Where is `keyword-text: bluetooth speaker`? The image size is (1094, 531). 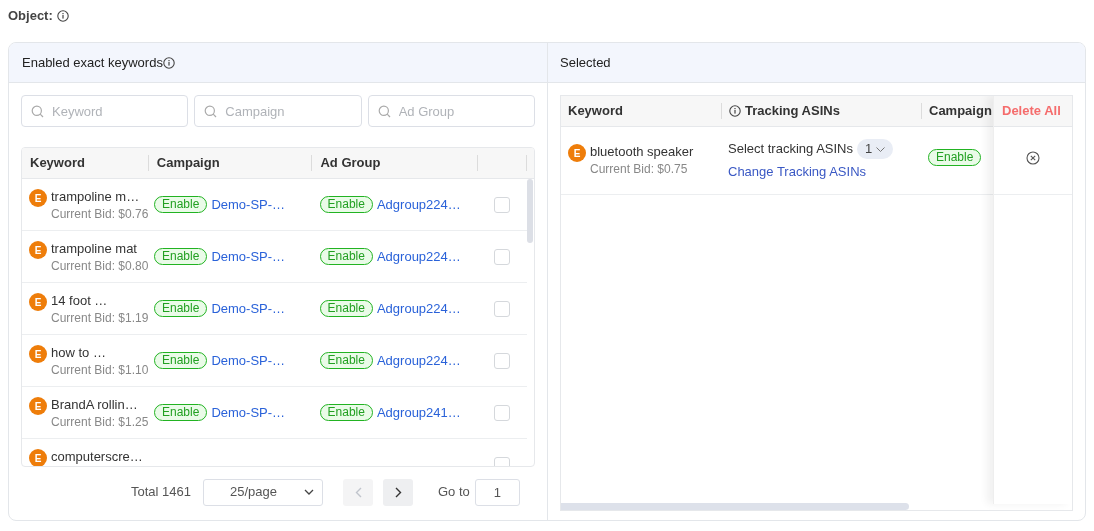 keyword-text: bluetooth speaker is located at coordinates (642, 152).